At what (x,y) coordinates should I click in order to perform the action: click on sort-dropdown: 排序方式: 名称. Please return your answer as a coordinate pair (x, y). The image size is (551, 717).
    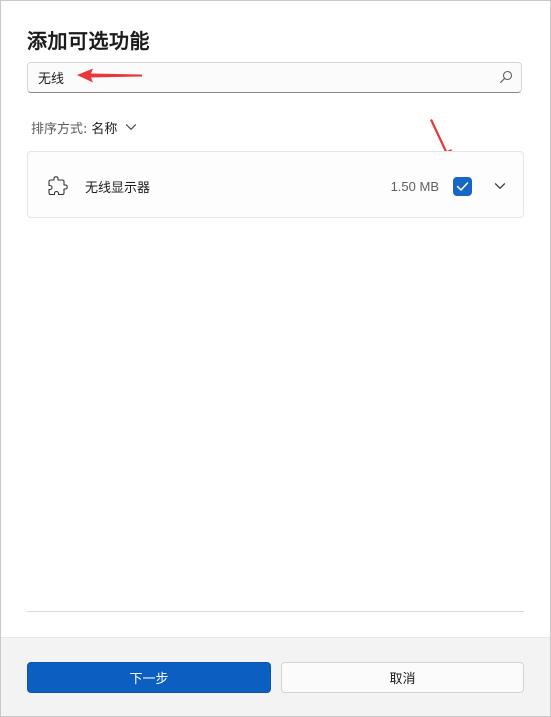
    Looking at the image, I should click on (84, 127).